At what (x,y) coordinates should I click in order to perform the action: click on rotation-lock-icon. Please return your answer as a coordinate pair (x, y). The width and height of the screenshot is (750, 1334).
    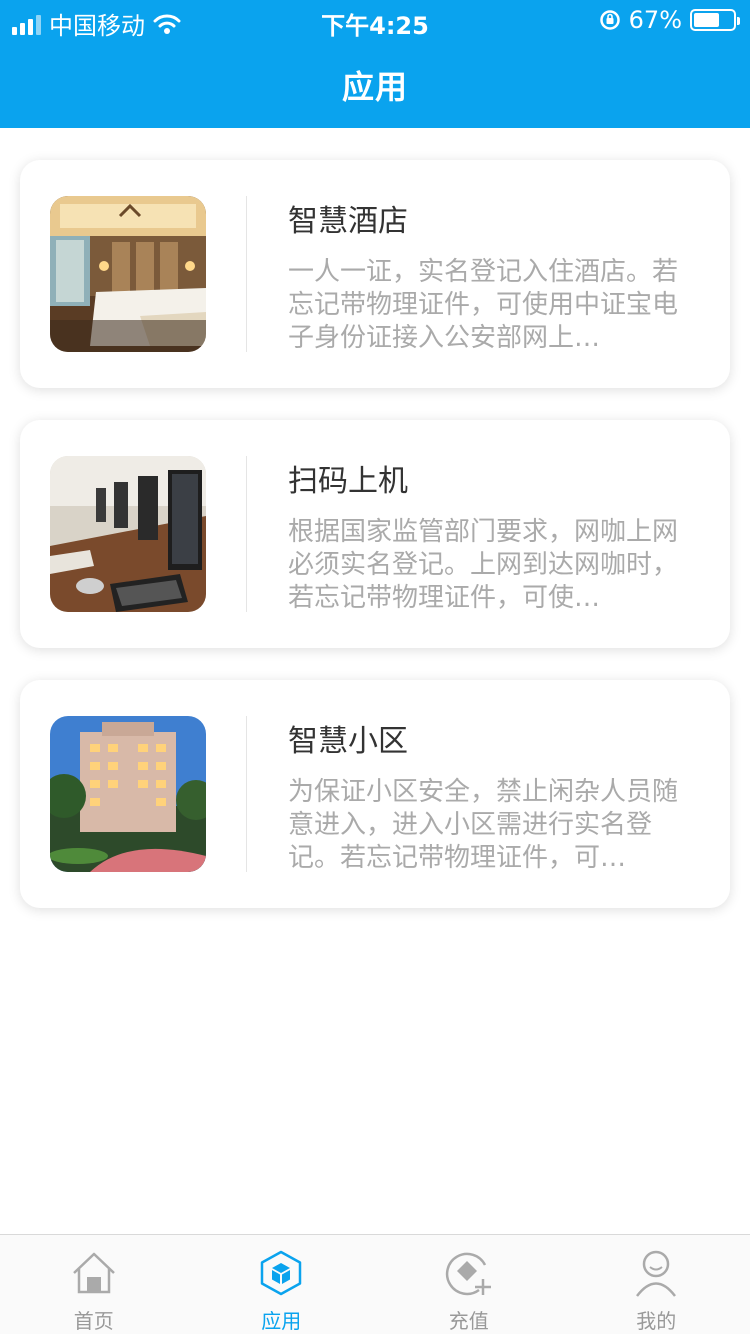
    Looking at the image, I should click on (609, 20).